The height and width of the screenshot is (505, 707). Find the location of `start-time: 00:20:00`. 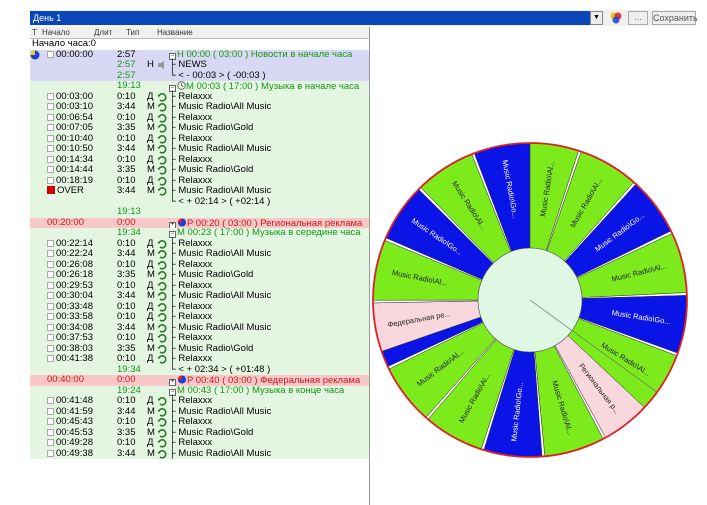

start-time: 00:20:00 is located at coordinates (80, 223).